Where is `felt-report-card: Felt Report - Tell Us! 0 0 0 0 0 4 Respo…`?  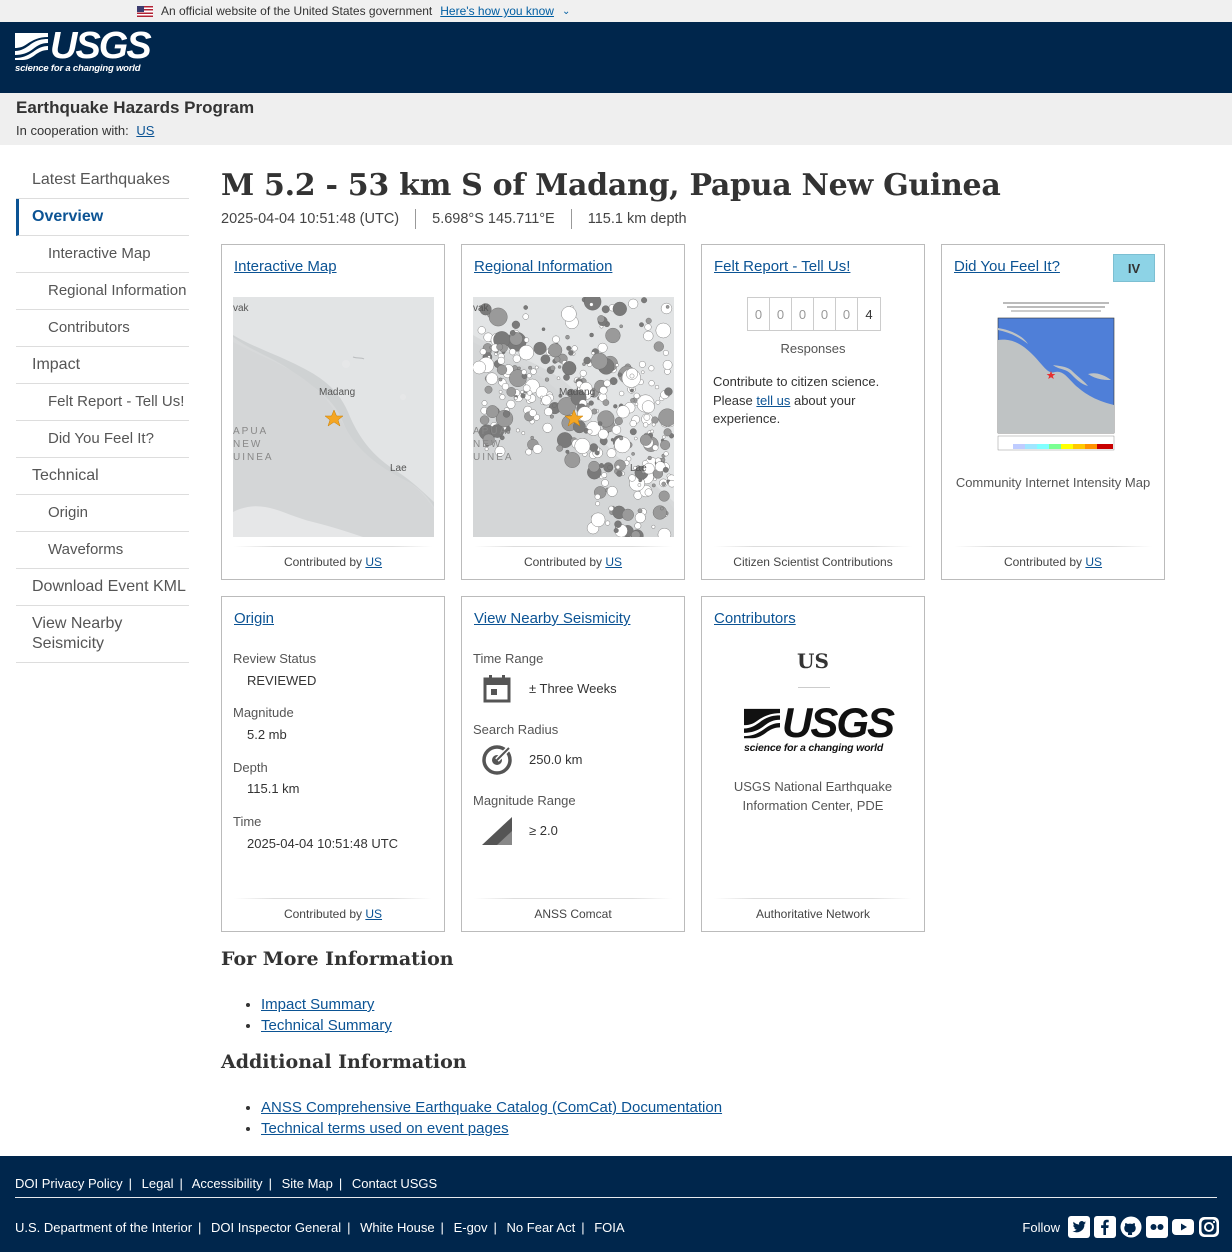 felt-report-card: Felt Report - Tell Us! 0 0 0 0 0 4 Respo… is located at coordinates (813, 412).